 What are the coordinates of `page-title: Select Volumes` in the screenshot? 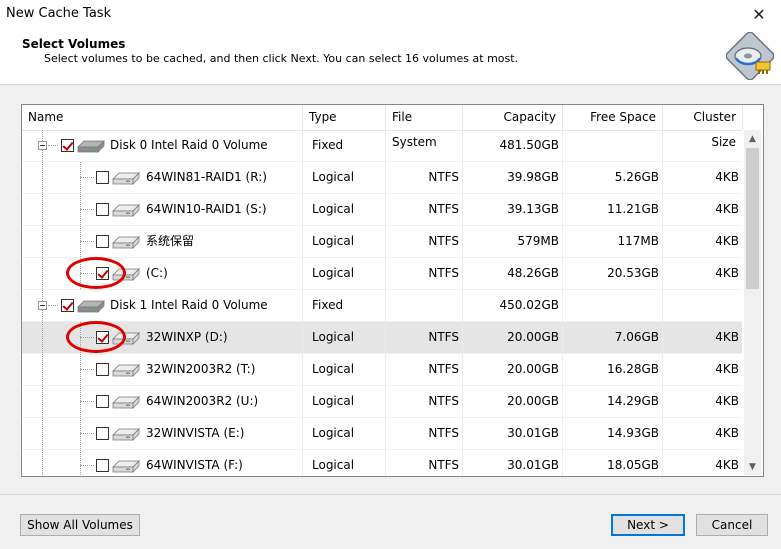 It's located at (74, 44).